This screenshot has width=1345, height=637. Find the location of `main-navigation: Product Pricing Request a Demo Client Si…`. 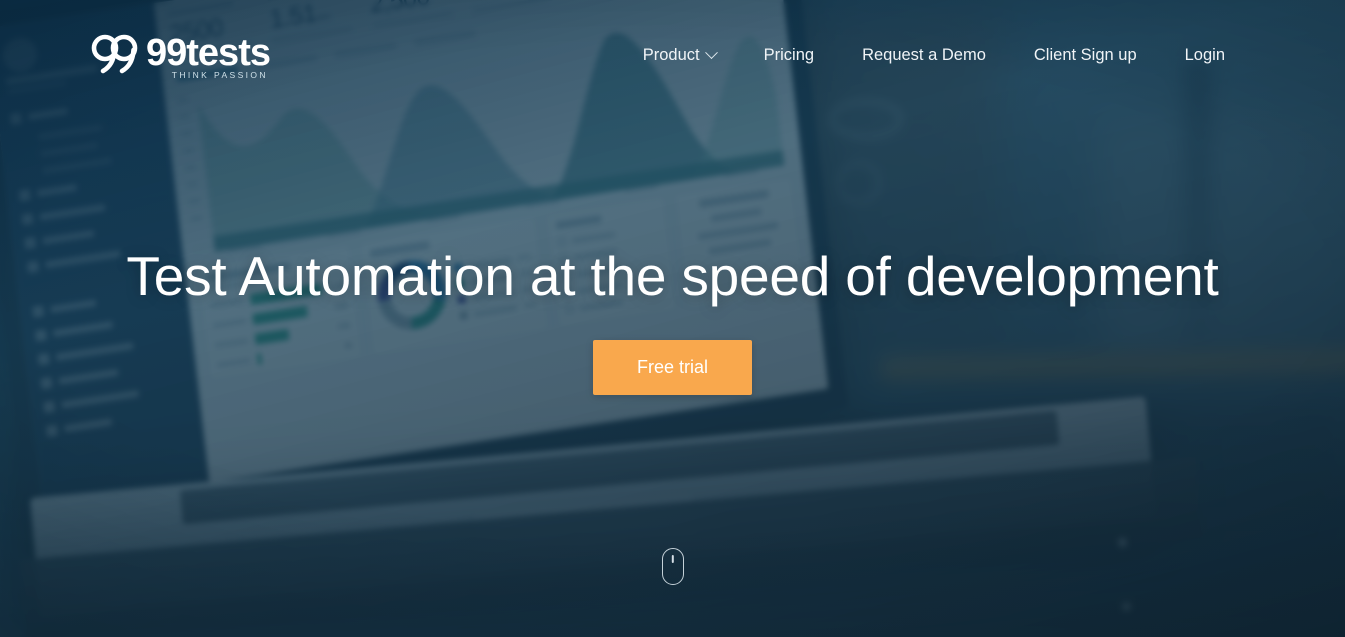

main-navigation: Product Pricing Request a Demo Client Si… is located at coordinates (934, 55).